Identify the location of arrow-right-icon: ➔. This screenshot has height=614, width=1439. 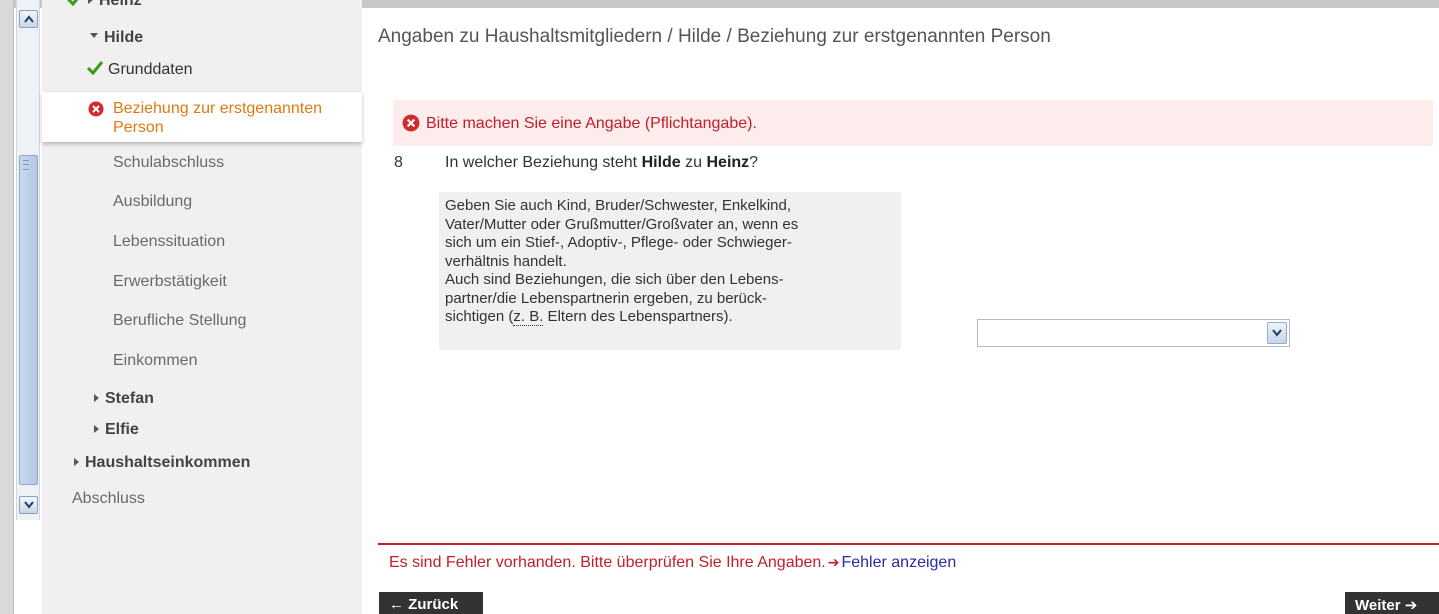
(833, 562).